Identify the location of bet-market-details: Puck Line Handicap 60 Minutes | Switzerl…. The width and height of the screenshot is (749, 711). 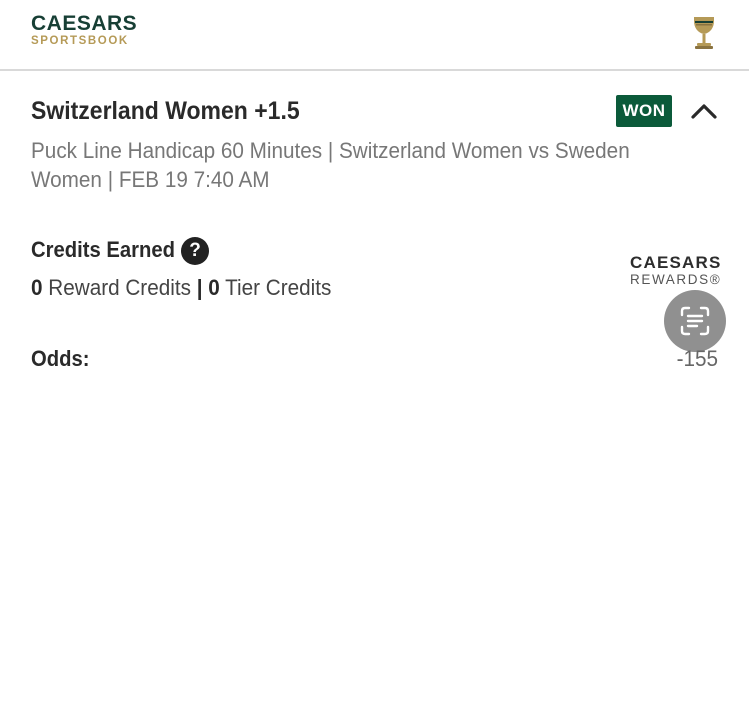
(330, 165).